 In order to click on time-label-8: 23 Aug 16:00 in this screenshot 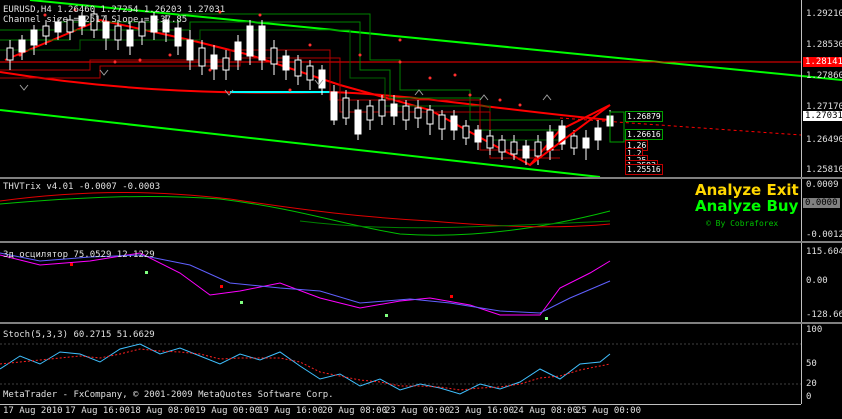, I will do `click(482, 411)`.